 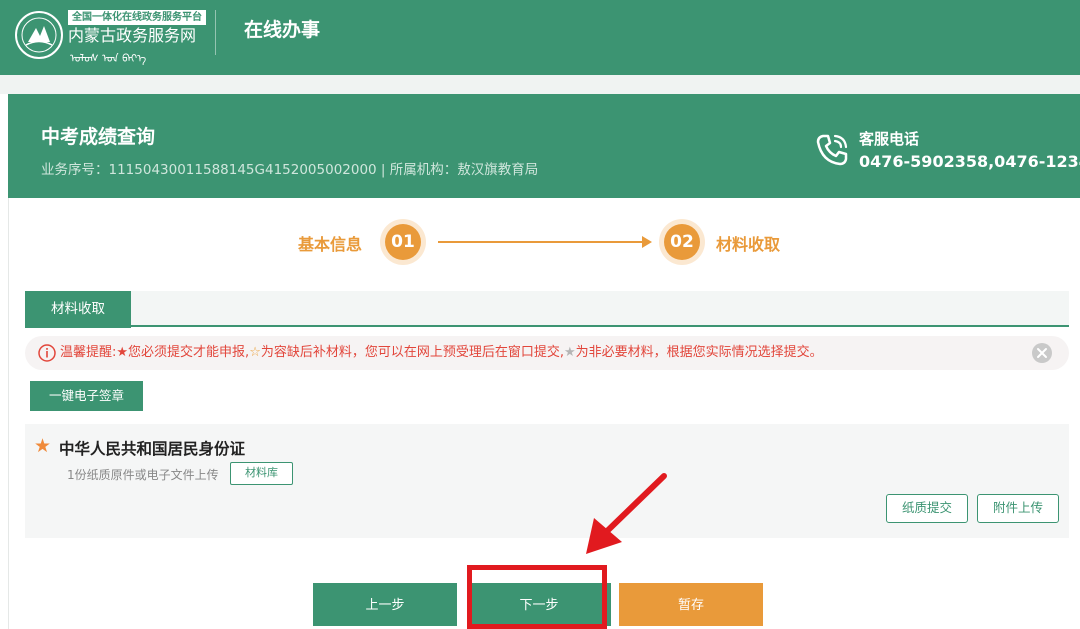 I want to click on step-1-number: 01, so click(x=403, y=242).